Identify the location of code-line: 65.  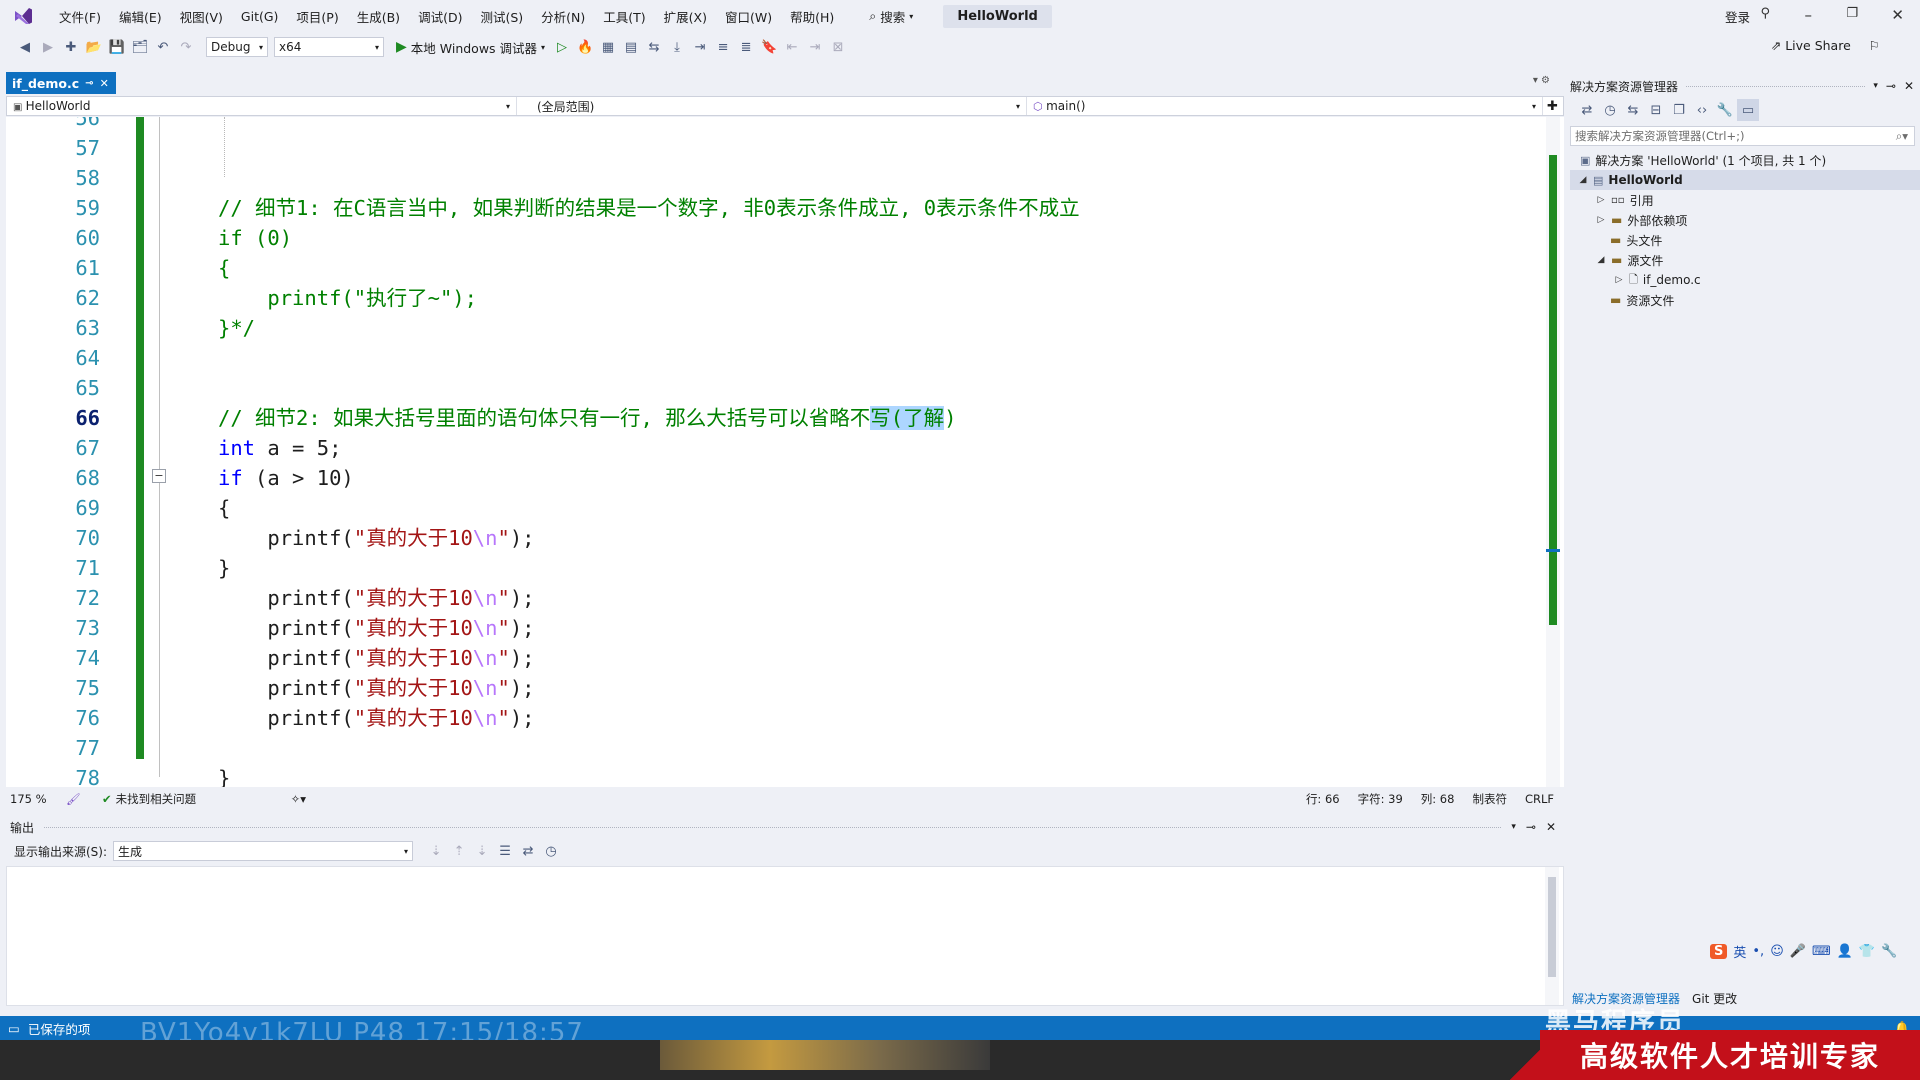
(756, 388).